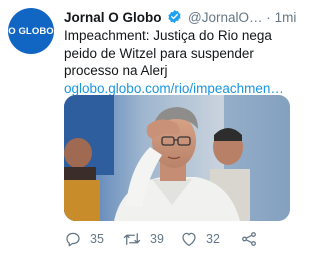  What do you see at coordinates (200, 239) in the screenshot?
I see `like-button: 32` at bounding box center [200, 239].